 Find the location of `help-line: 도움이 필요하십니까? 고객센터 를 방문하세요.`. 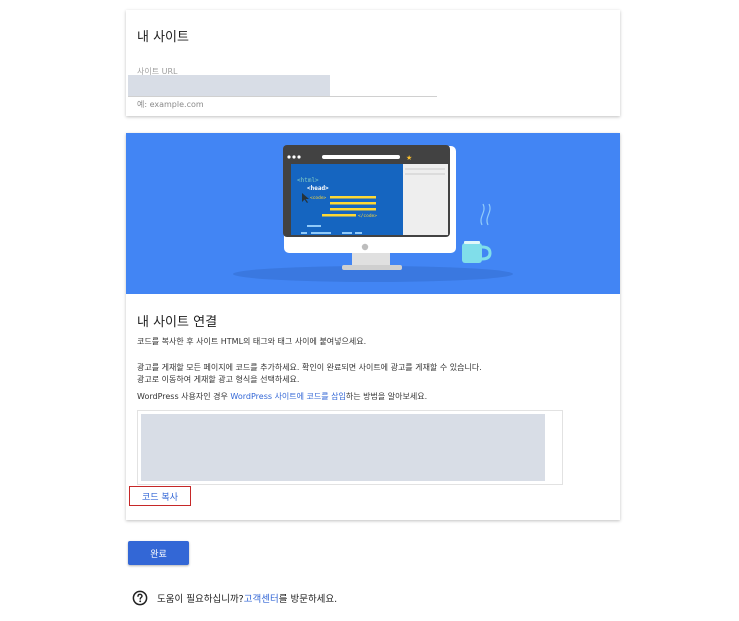

help-line: 도움이 필요하십니까? 고객센터 를 방문하세요. is located at coordinates (234, 598).